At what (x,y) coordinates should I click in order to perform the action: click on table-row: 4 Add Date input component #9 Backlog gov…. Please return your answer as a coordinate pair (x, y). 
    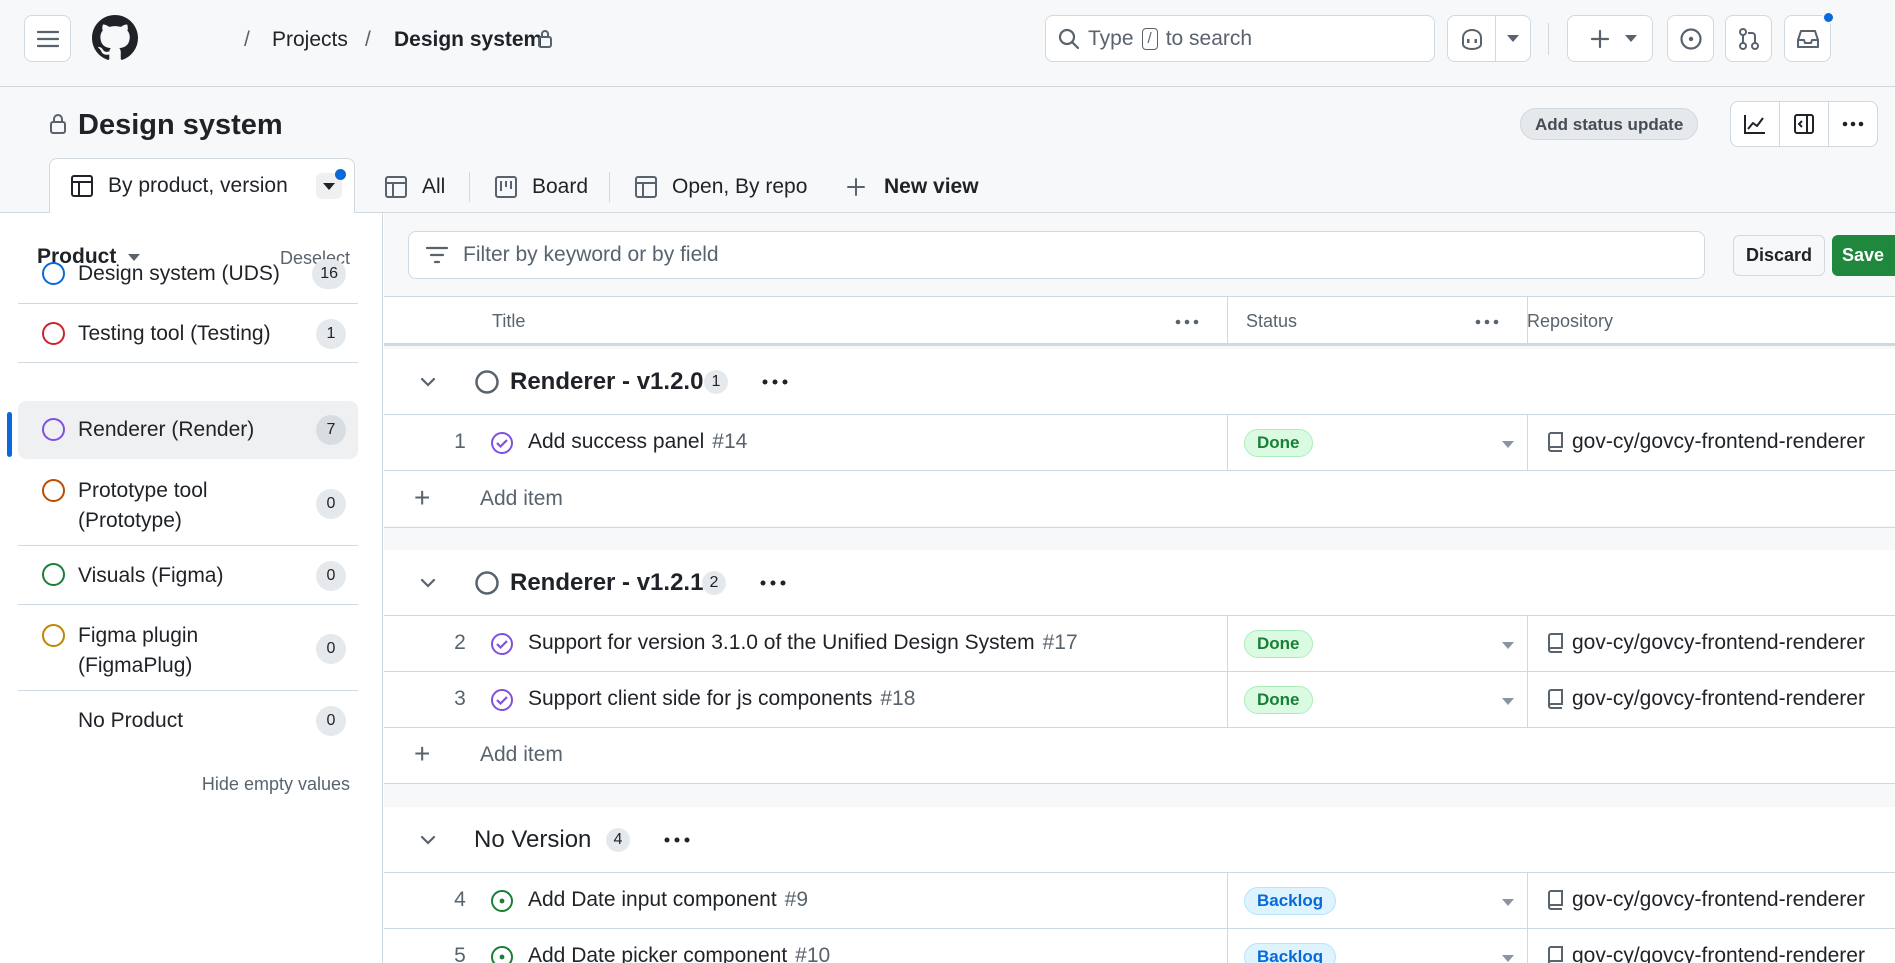
    Looking at the image, I should click on (1139, 901).